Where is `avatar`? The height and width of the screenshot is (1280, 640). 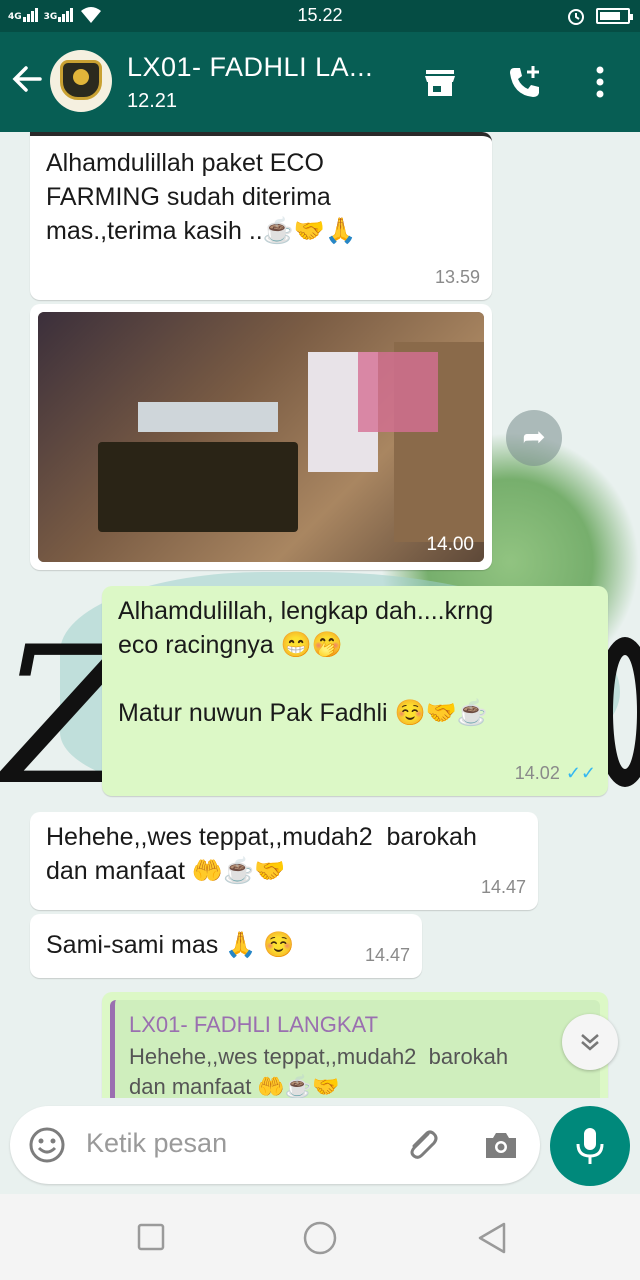
avatar is located at coordinates (81, 81).